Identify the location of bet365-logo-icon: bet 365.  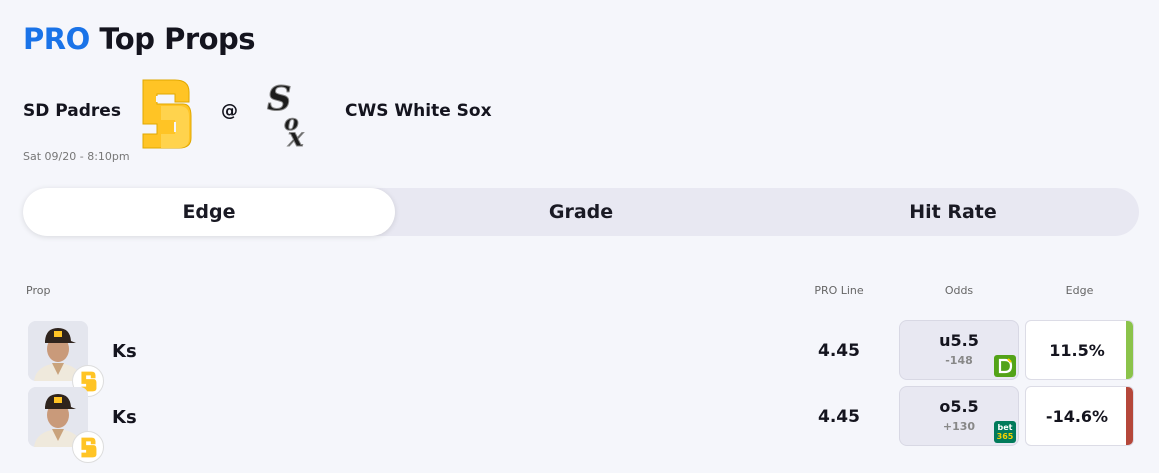
(1005, 432).